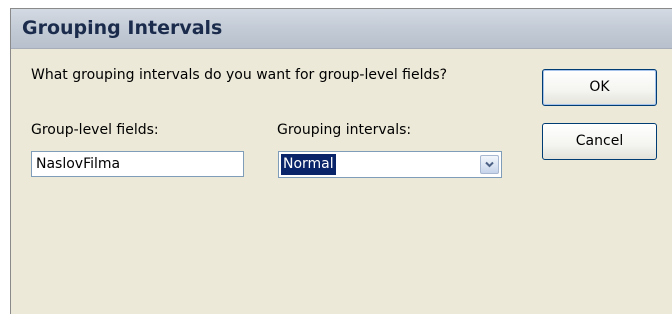 Image resolution: width=672 pixels, height=314 pixels. Describe the element at coordinates (390, 164) in the screenshot. I see `grouping-intervals-select: Normal` at that location.